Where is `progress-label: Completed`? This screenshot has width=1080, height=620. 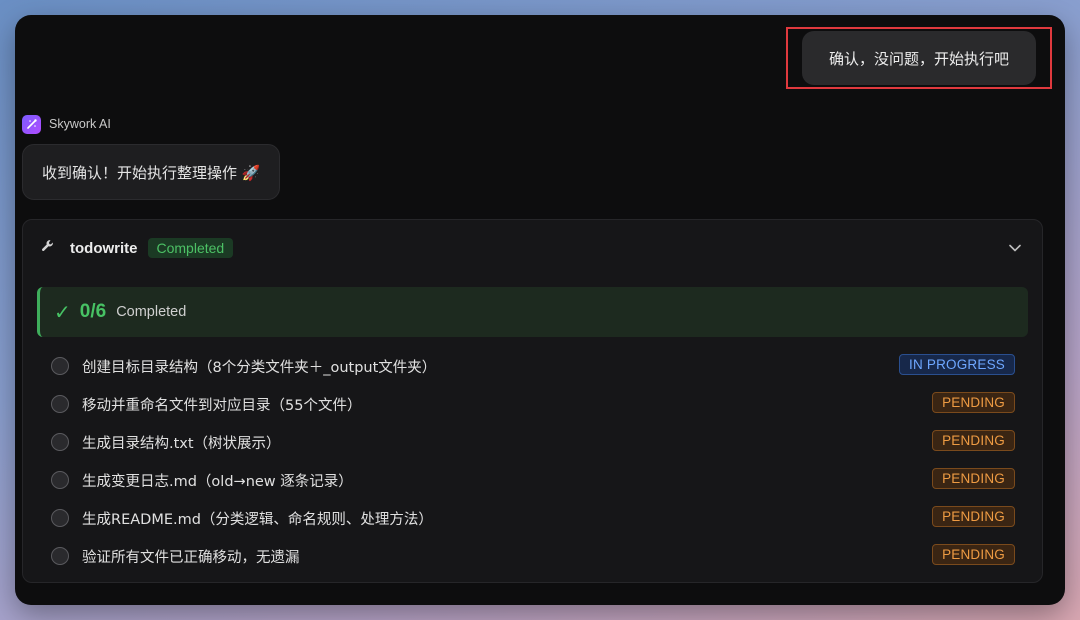
progress-label: Completed is located at coordinates (151, 312).